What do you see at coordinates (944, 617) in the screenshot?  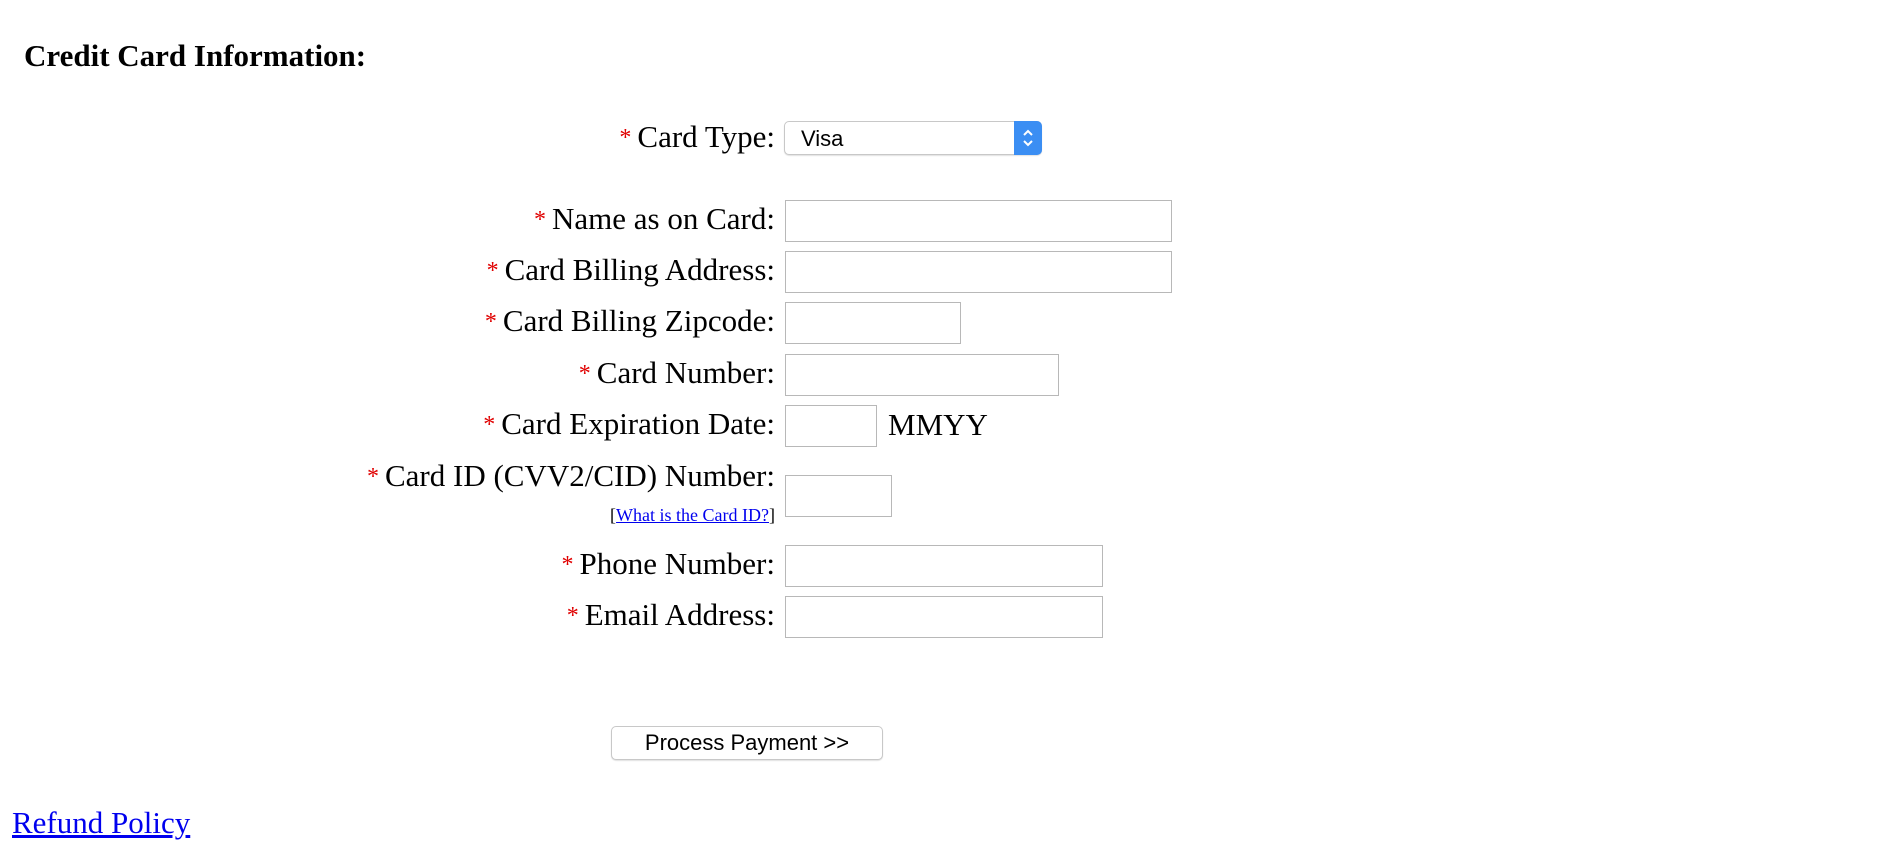 I see `email-address-input` at bounding box center [944, 617].